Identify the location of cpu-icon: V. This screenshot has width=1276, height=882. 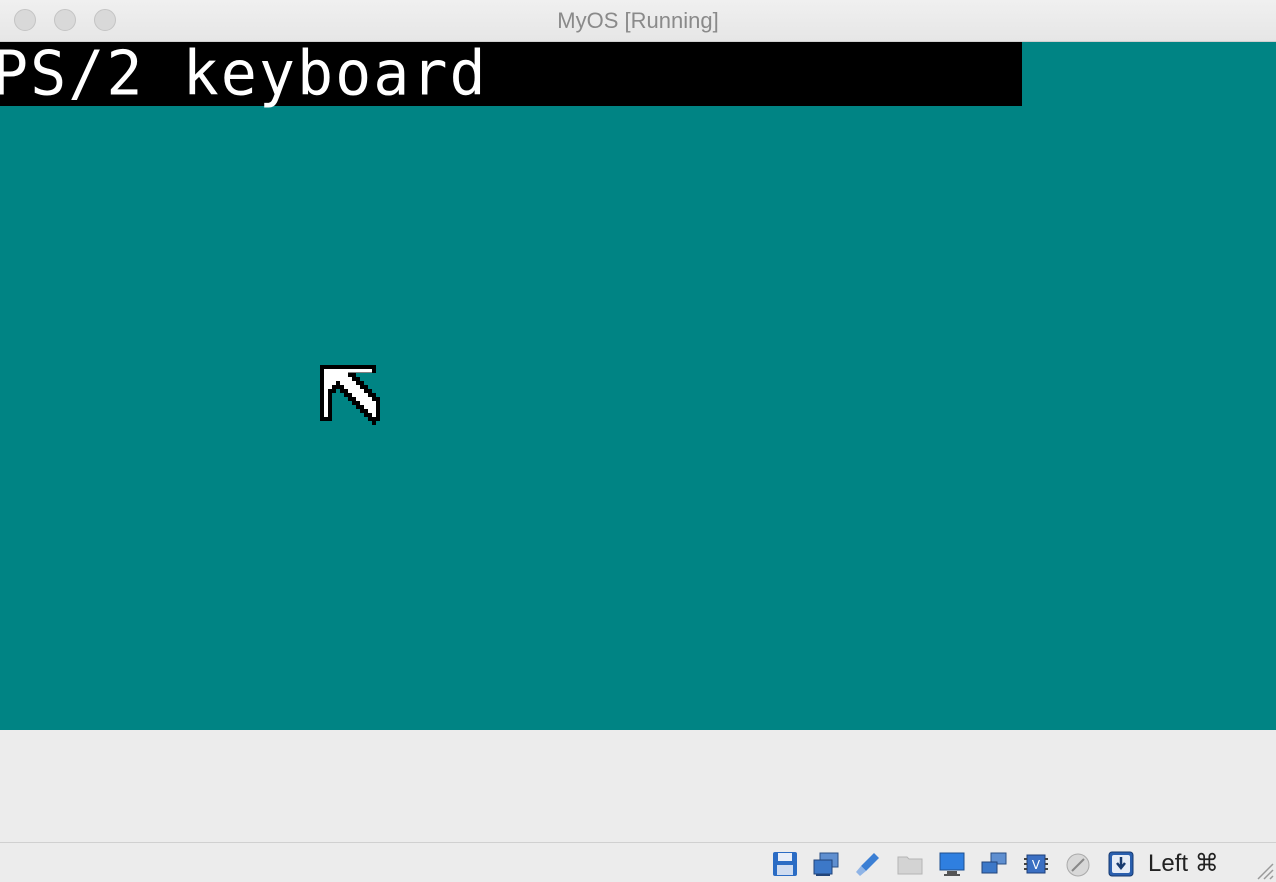
(1036, 864).